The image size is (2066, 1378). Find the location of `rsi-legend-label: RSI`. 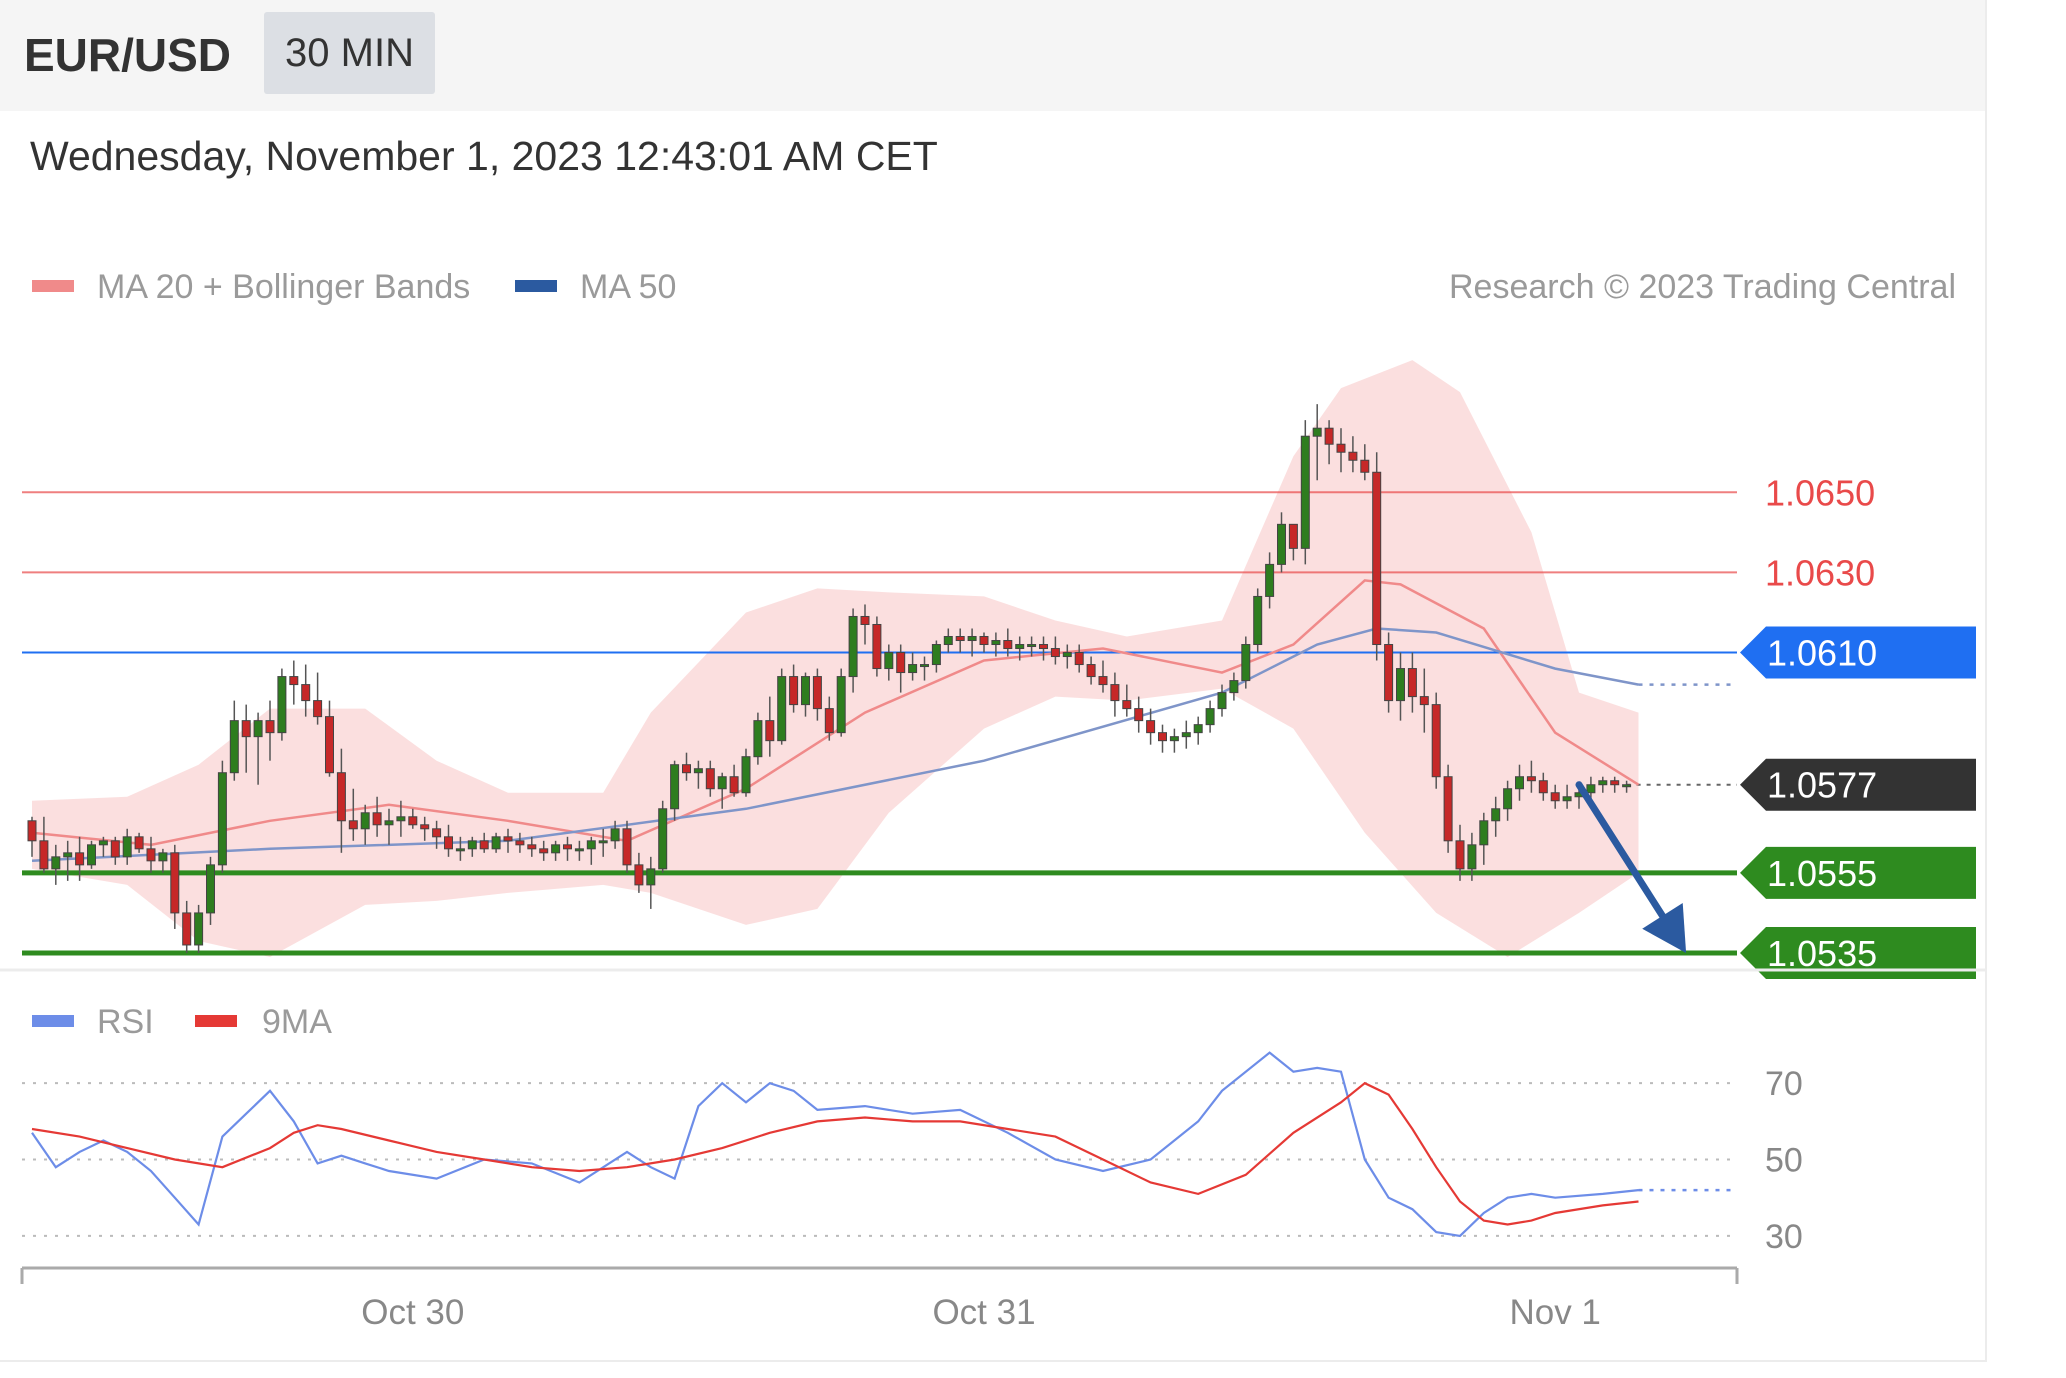

rsi-legend-label: RSI is located at coordinates (125, 1022).